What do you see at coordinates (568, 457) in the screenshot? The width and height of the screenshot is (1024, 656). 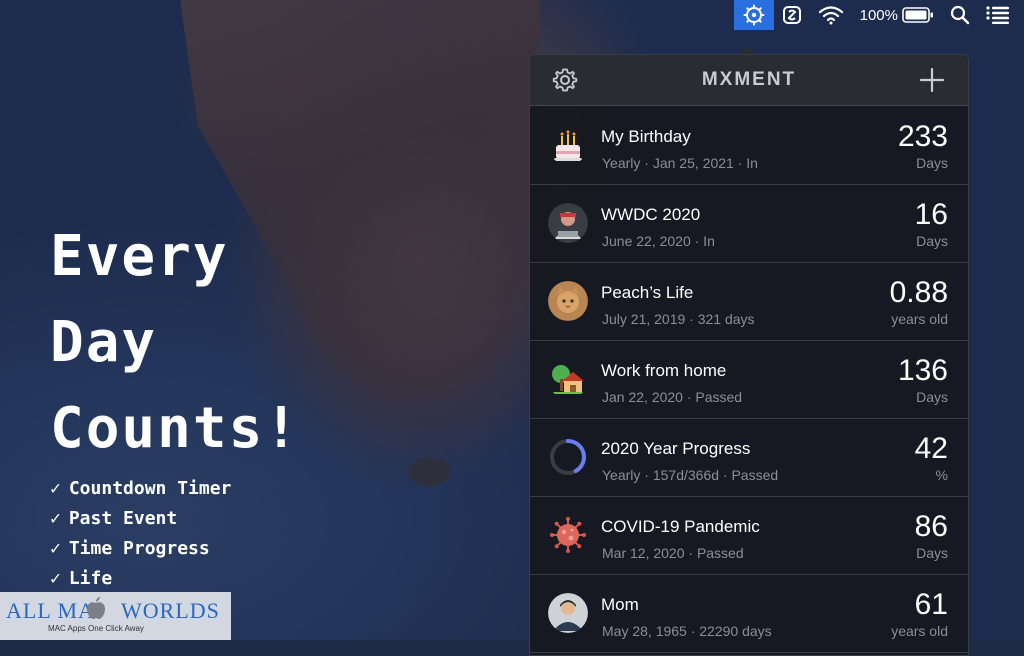 I see `progress-ring-icon` at bounding box center [568, 457].